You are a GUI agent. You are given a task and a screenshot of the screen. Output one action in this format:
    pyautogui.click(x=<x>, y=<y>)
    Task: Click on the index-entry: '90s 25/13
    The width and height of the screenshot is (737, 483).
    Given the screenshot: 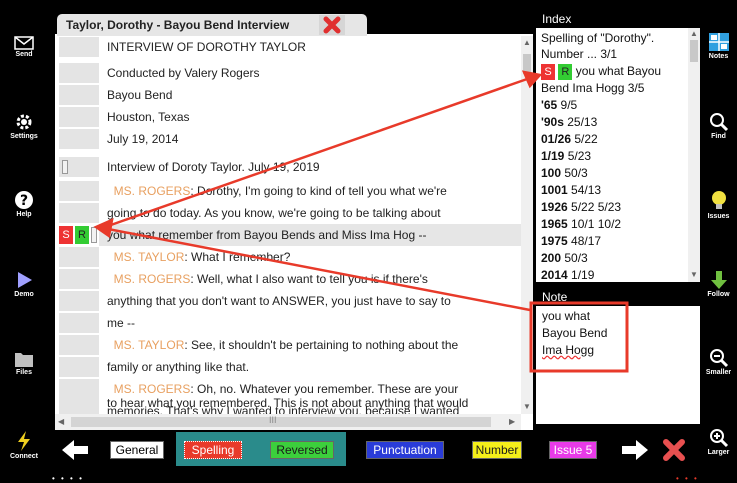 What is the action you would take?
    pyautogui.click(x=569, y=122)
    